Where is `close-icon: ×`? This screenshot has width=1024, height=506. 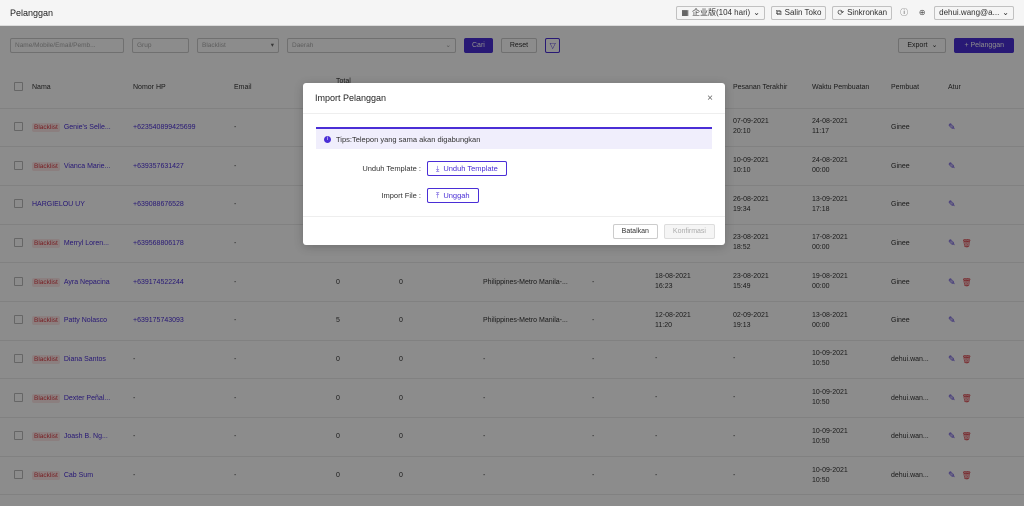 close-icon: × is located at coordinates (710, 98).